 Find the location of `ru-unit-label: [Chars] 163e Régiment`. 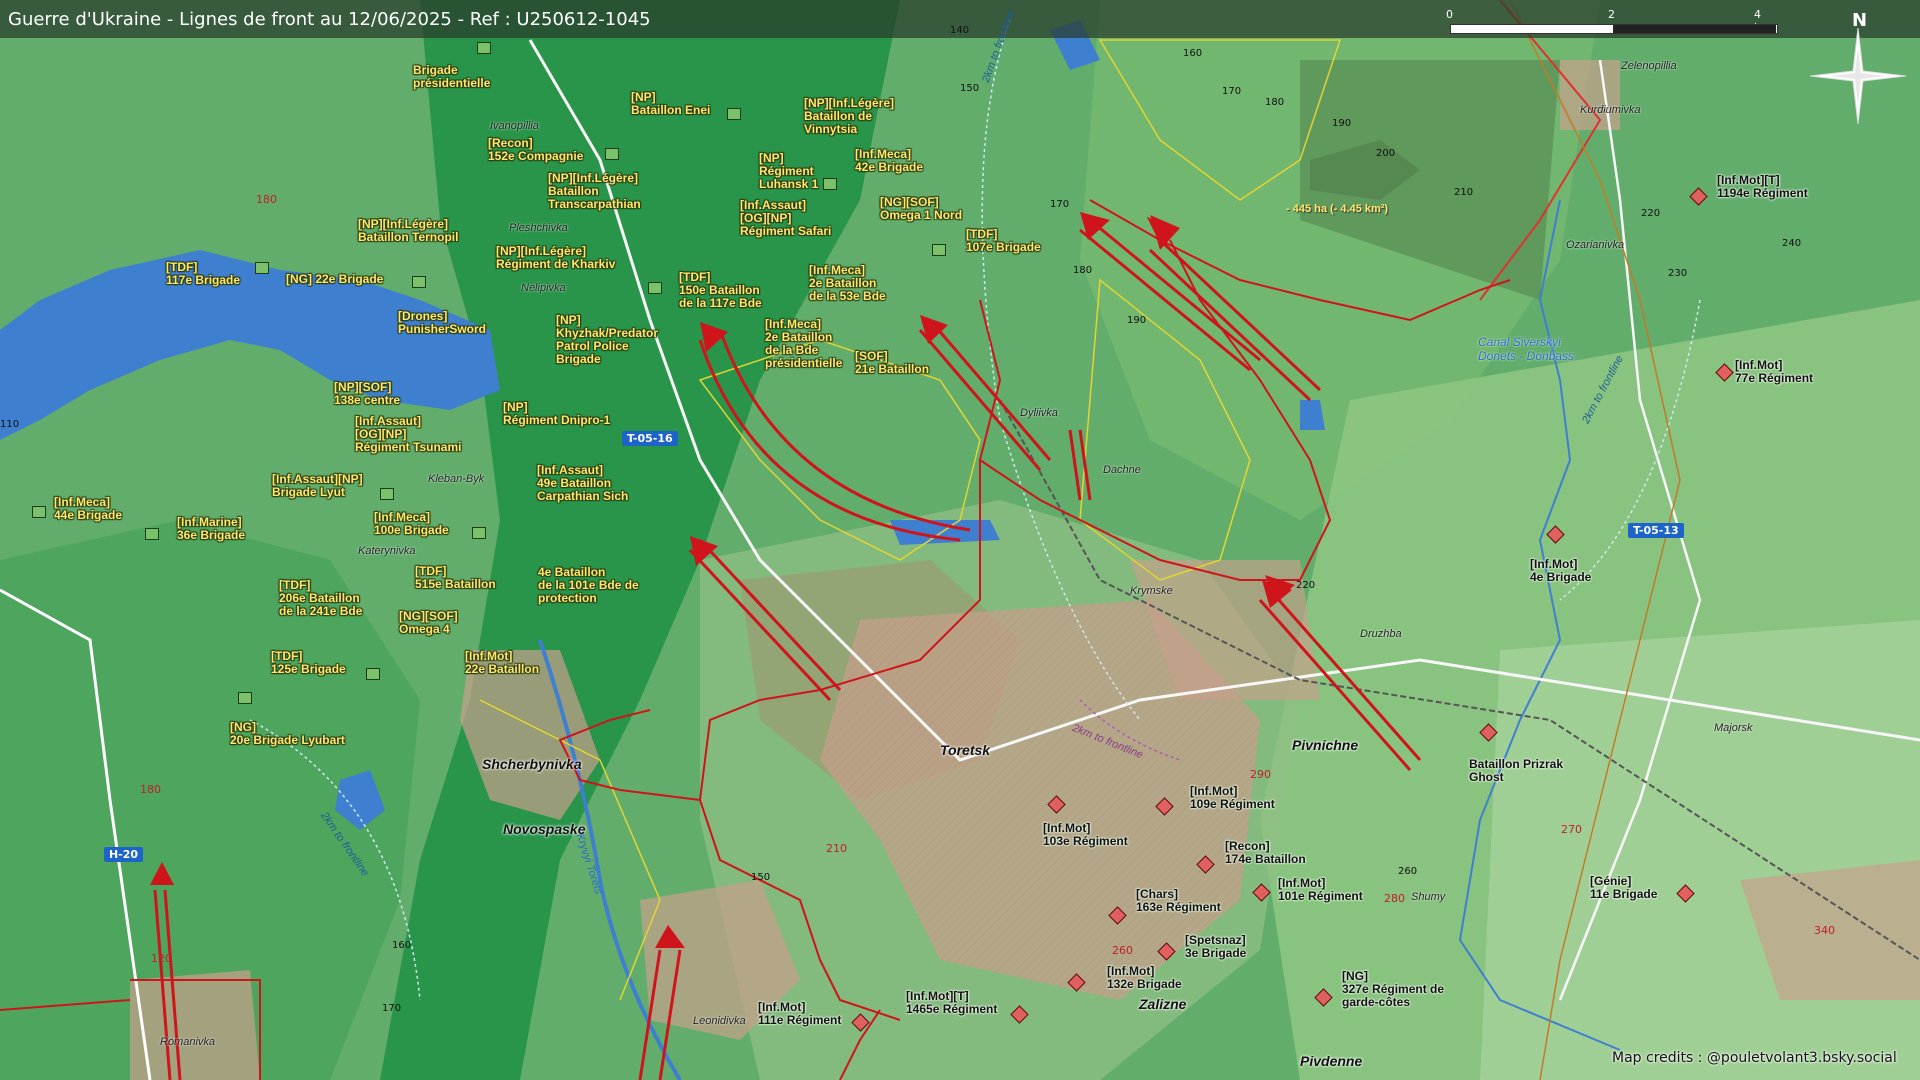

ru-unit-label: [Chars] 163e Régiment is located at coordinates (1178, 901).